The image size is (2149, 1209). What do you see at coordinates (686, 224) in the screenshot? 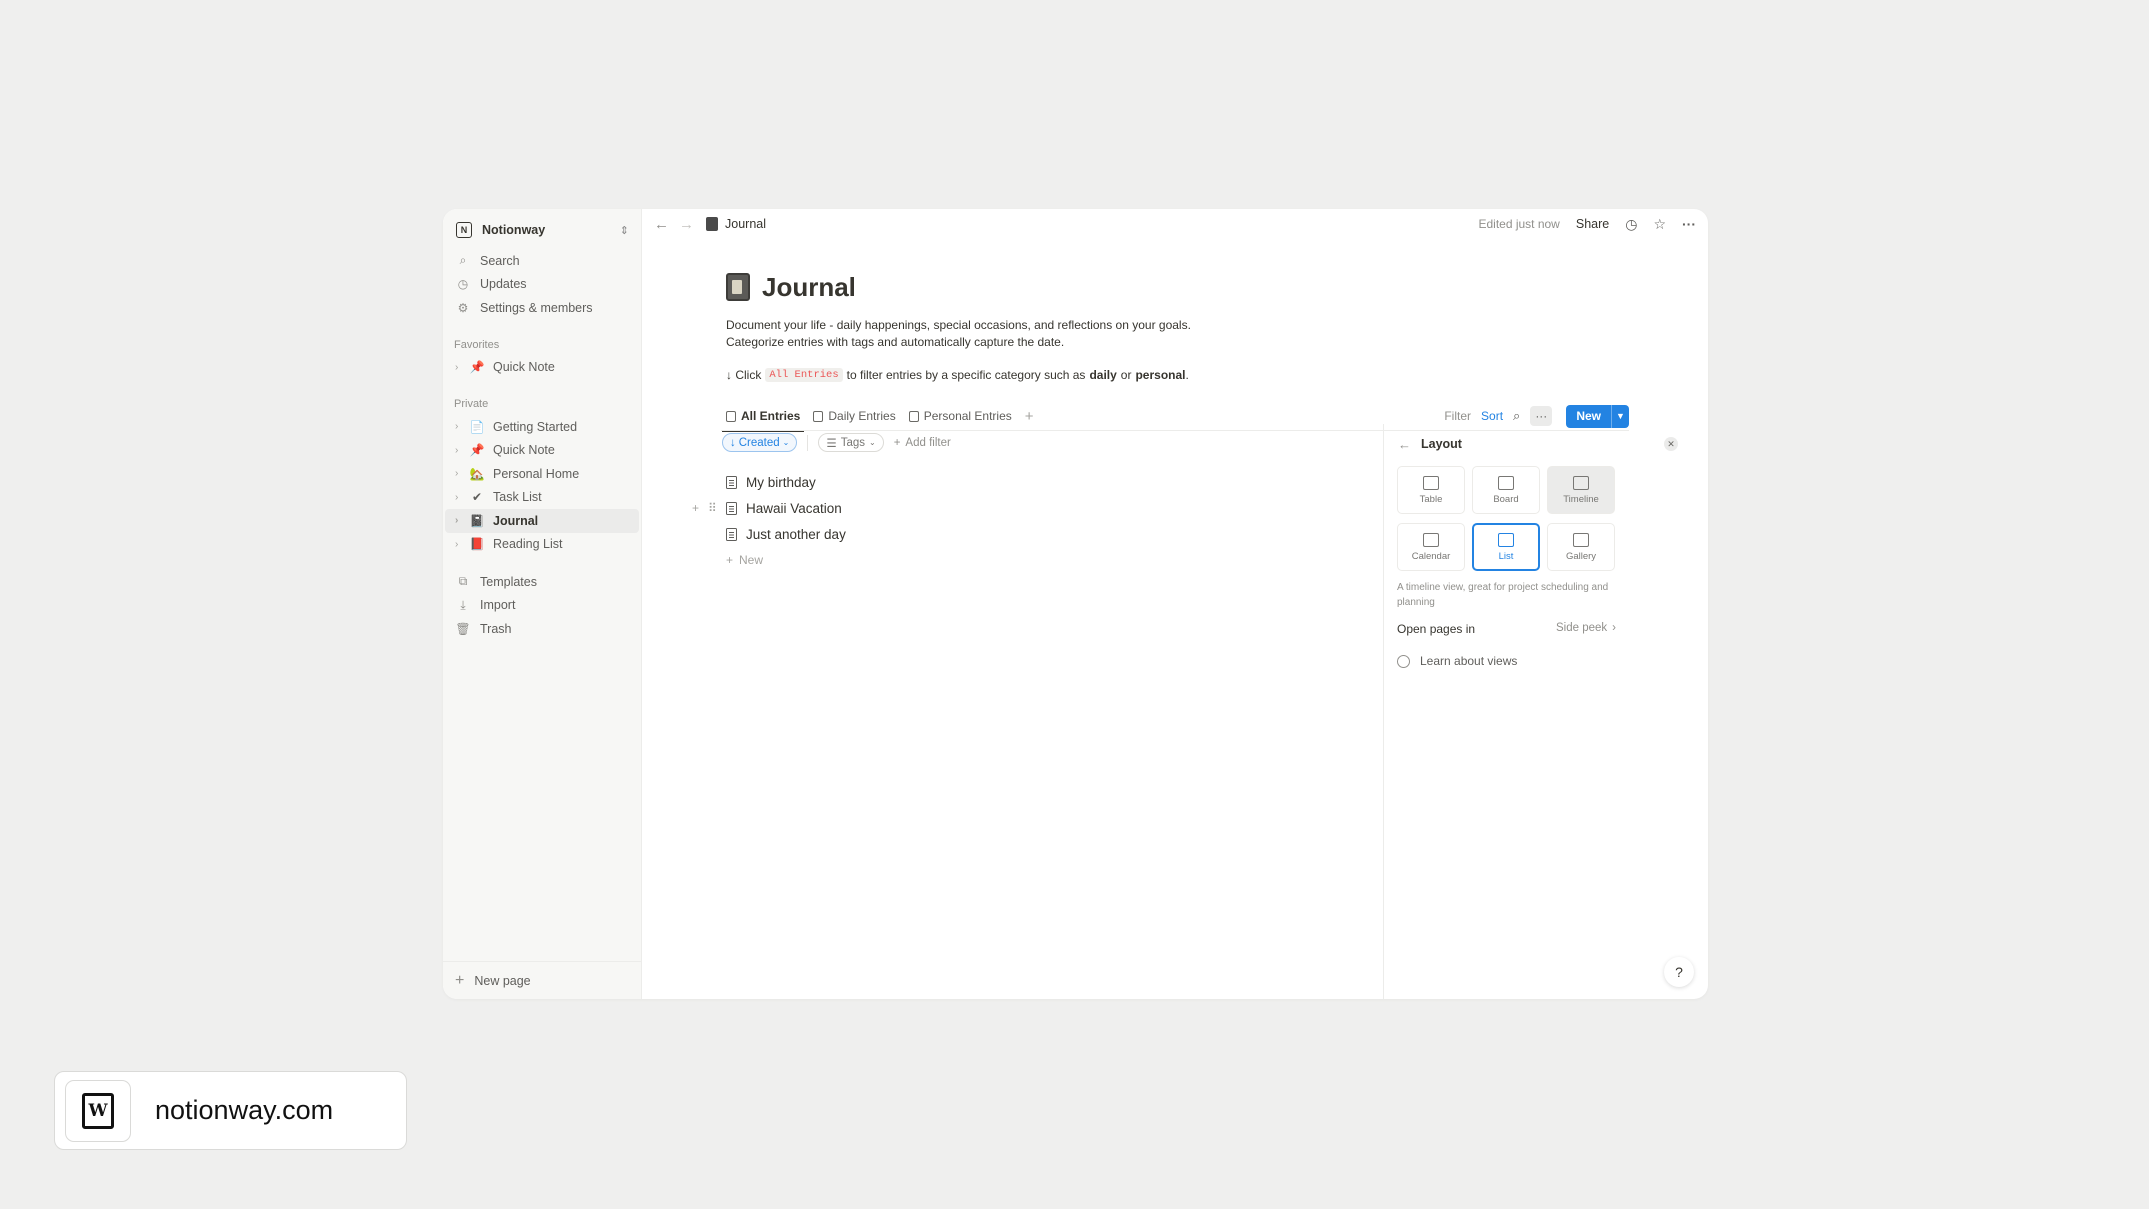
I see `forward-arrow-icon: →` at bounding box center [686, 224].